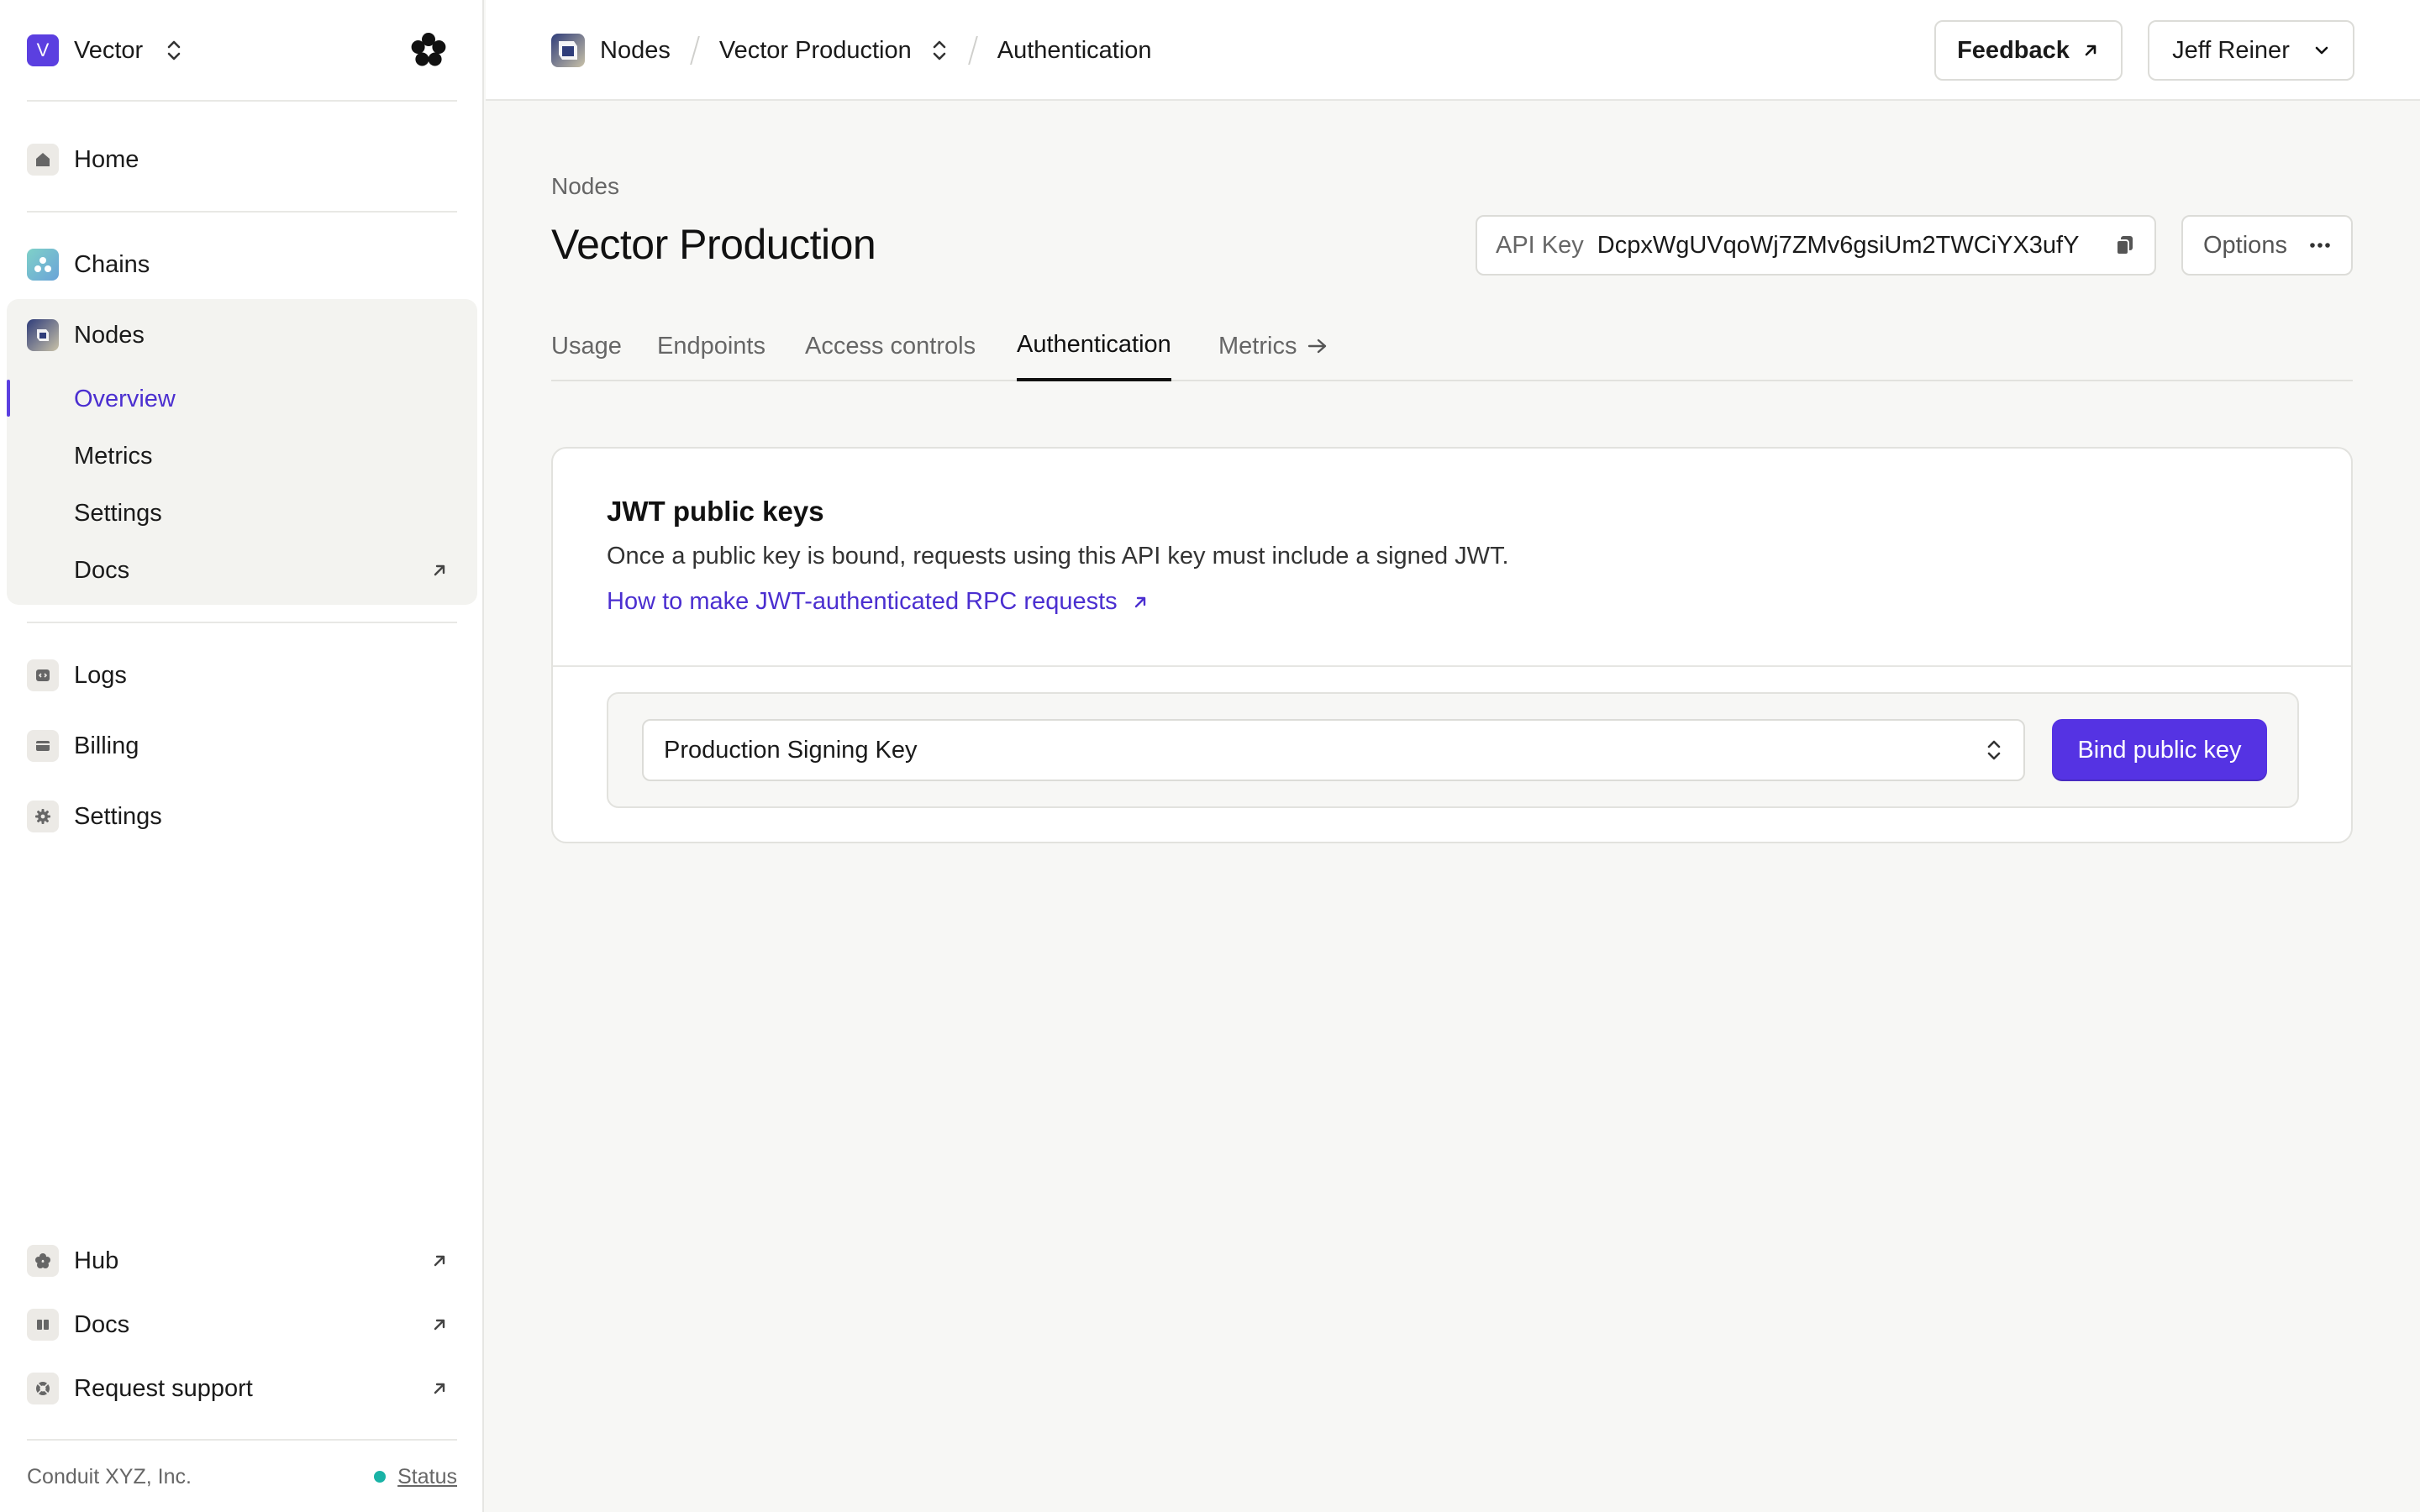  Describe the element at coordinates (427, 1476) in the screenshot. I see `status-label: Status` at that location.